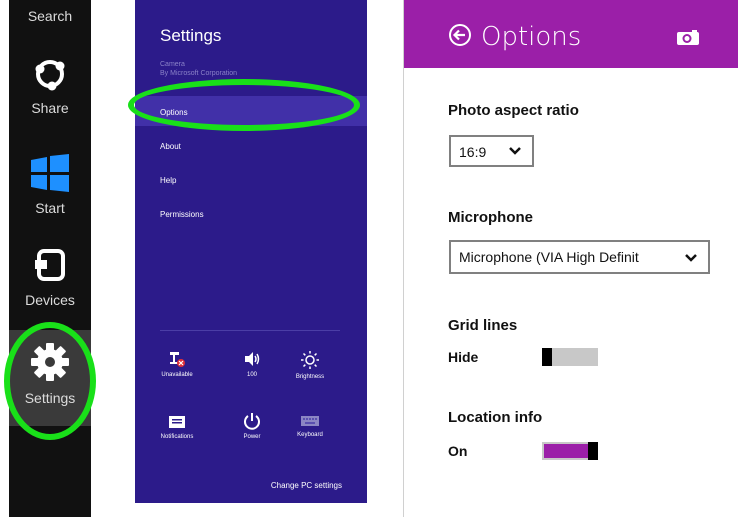  I want to click on photo-aspect-ratio-select: 16:9, so click(491, 151).